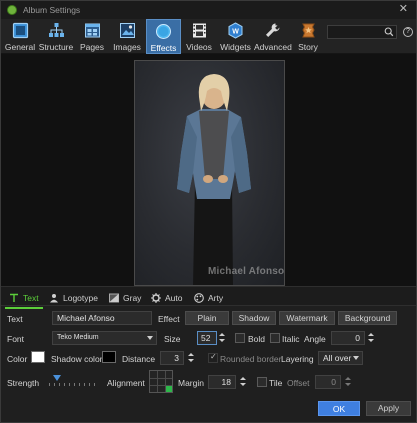 This screenshot has width=417, height=423. I want to click on watermark-text: Michael Afonso, so click(246, 271).